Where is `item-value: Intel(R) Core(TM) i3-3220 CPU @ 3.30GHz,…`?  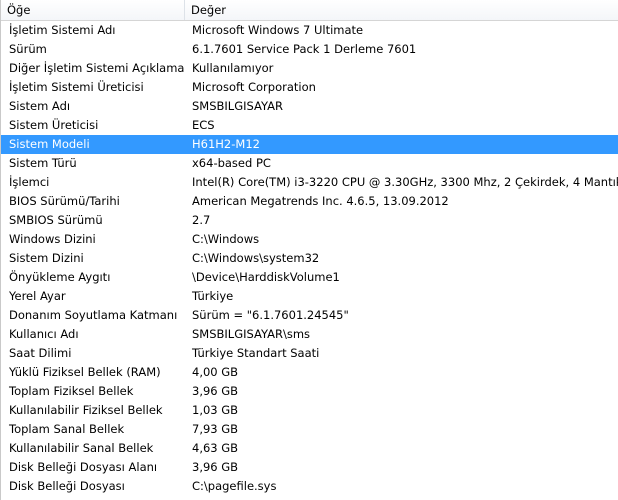
item-value: Intel(R) Core(TM) i3-3220 CPU @ 3.30GHz,… is located at coordinates (405, 182).